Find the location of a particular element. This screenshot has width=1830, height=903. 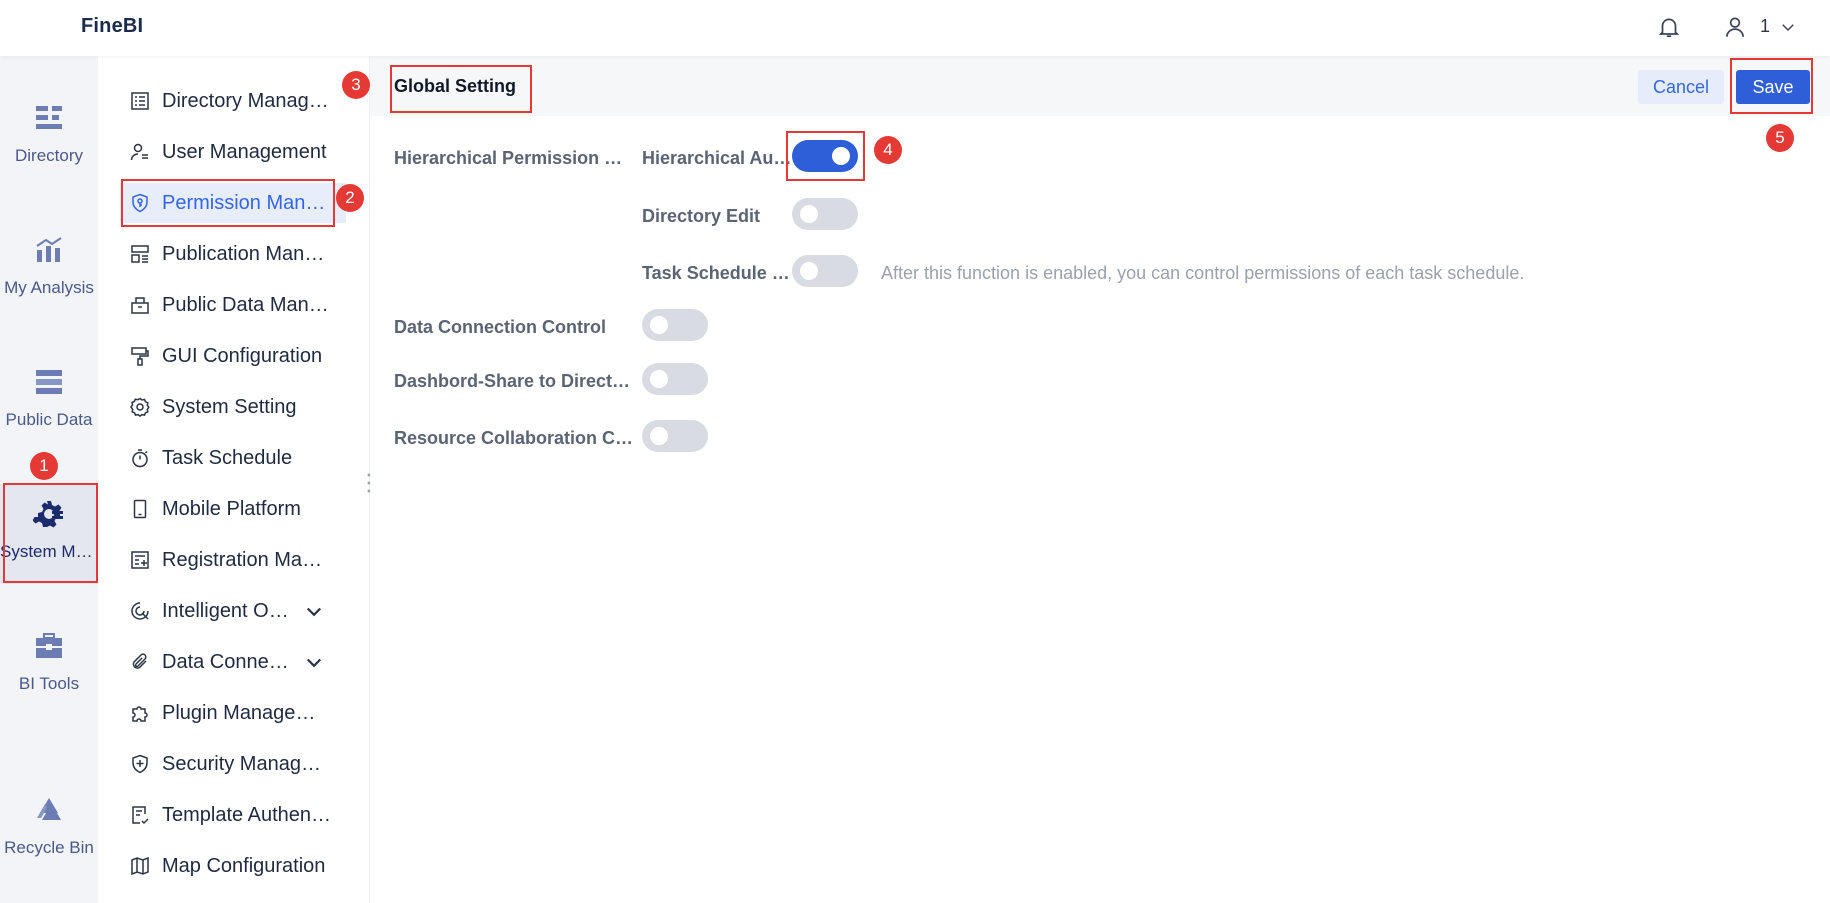

puzzle-icon is located at coordinates (140, 714).